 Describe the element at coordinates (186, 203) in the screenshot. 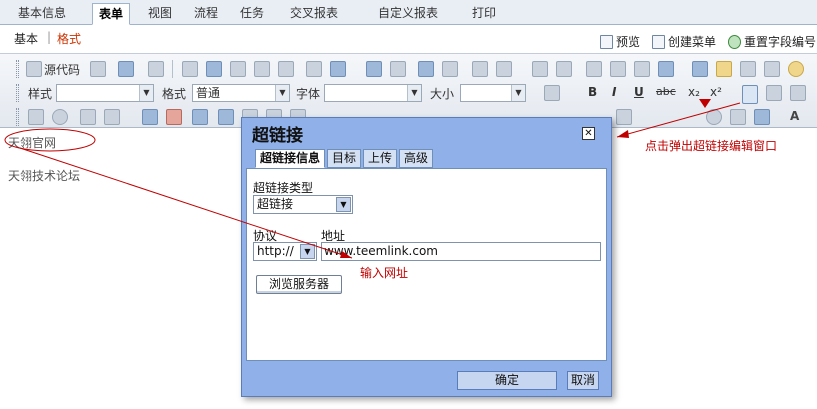

I see `arrow-to-url` at that location.